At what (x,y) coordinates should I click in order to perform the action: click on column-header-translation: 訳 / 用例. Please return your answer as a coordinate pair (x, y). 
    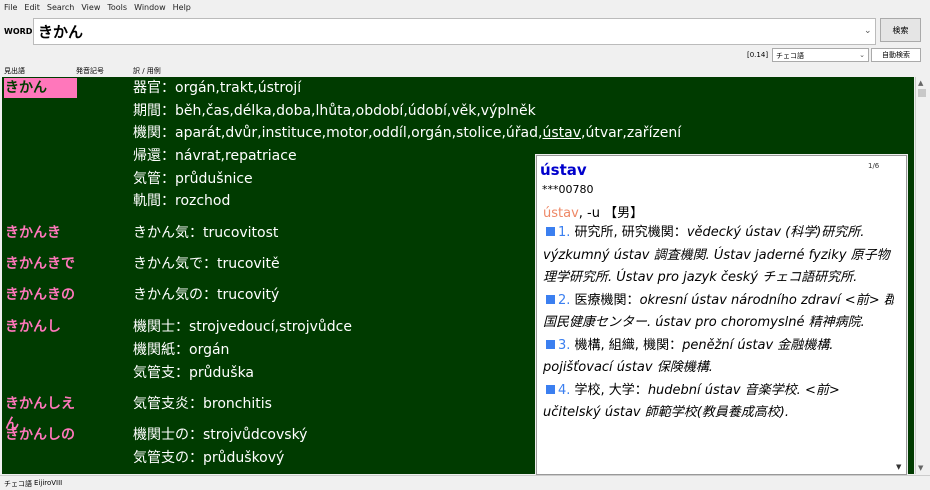
    Looking at the image, I should click on (147, 71).